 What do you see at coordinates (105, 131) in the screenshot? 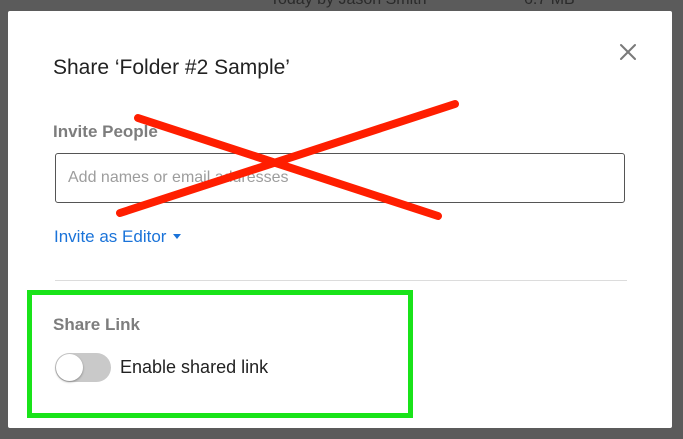
I see `invite-people-label: Invite People` at bounding box center [105, 131].